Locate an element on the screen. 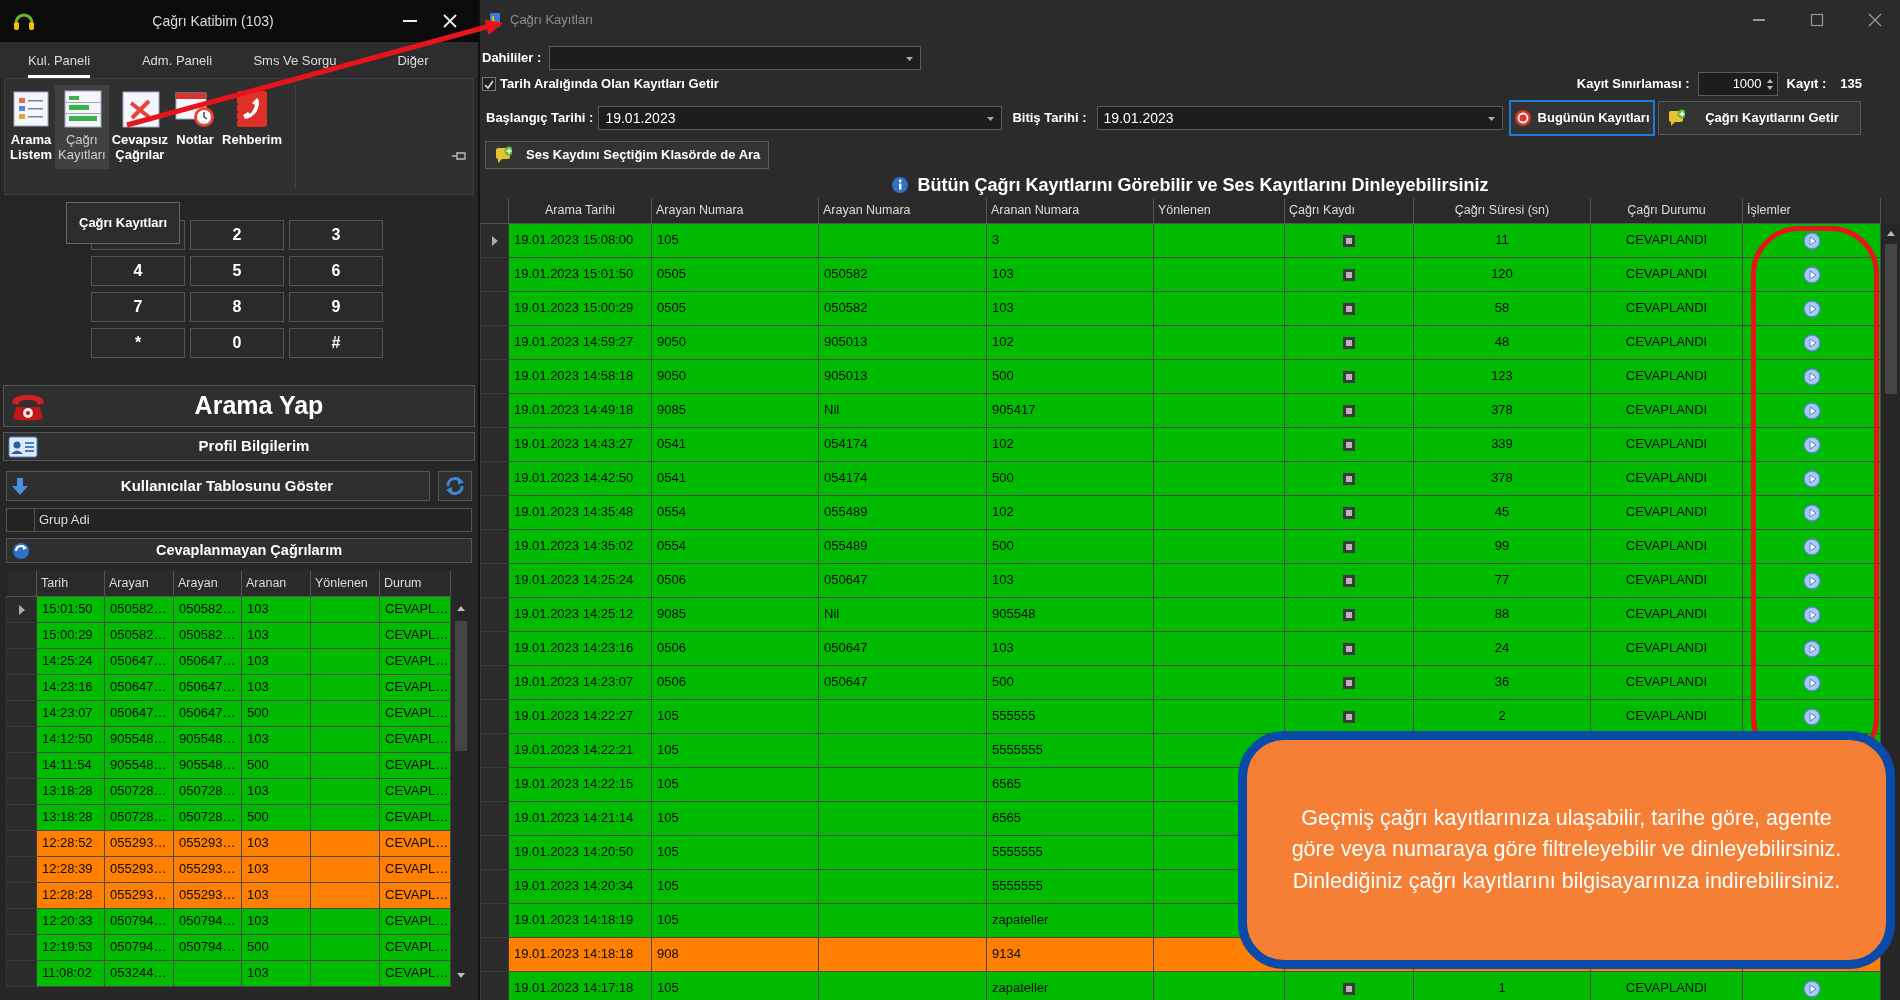 This screenshot has height=1000, width=1900. ribbon-button: Notlar is located at coordinates (195, 119).